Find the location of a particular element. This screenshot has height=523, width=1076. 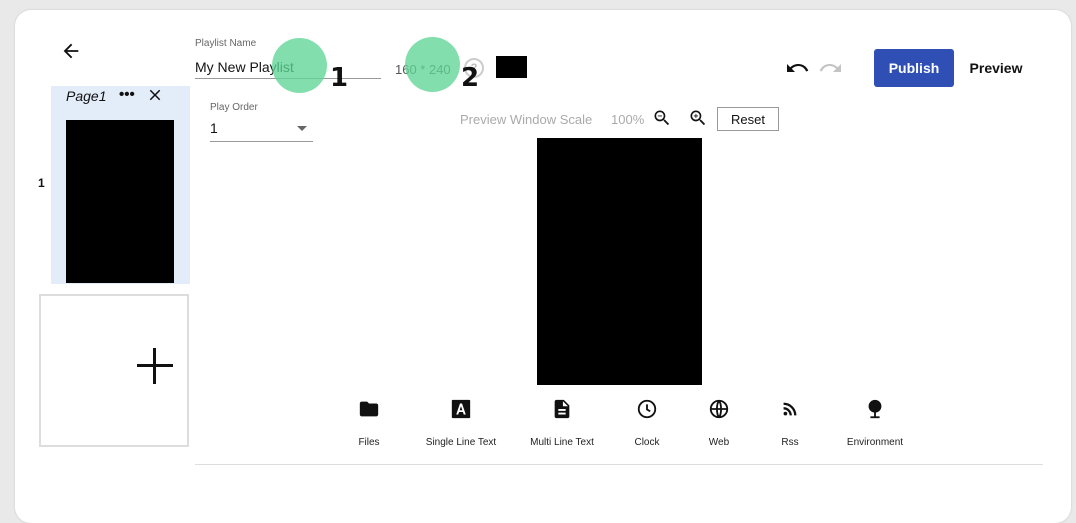

scale-value: 100% is located at coordinates (628, 119).